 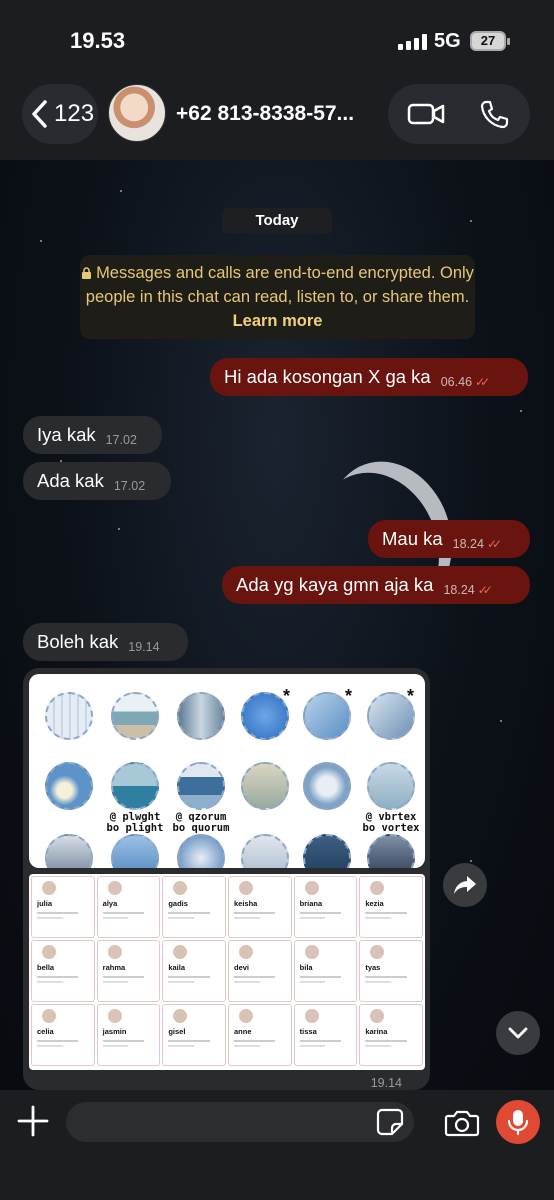 What do you see at coordinates (243, 1031) in the screenshot?
I see `profile-name: anne` at bounding box center [243, 1031].